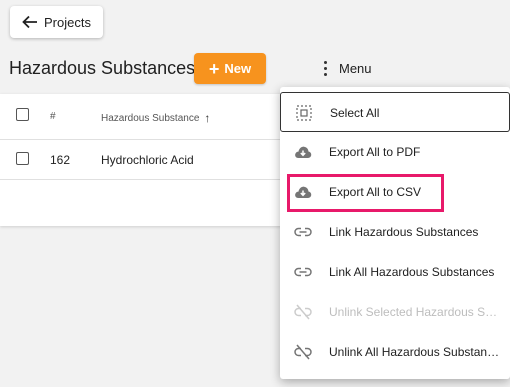  Describe the element at coordinates (412, 272) in the screenshot. I see `menu-item-label: Link All Hazardous Substances` at that location.